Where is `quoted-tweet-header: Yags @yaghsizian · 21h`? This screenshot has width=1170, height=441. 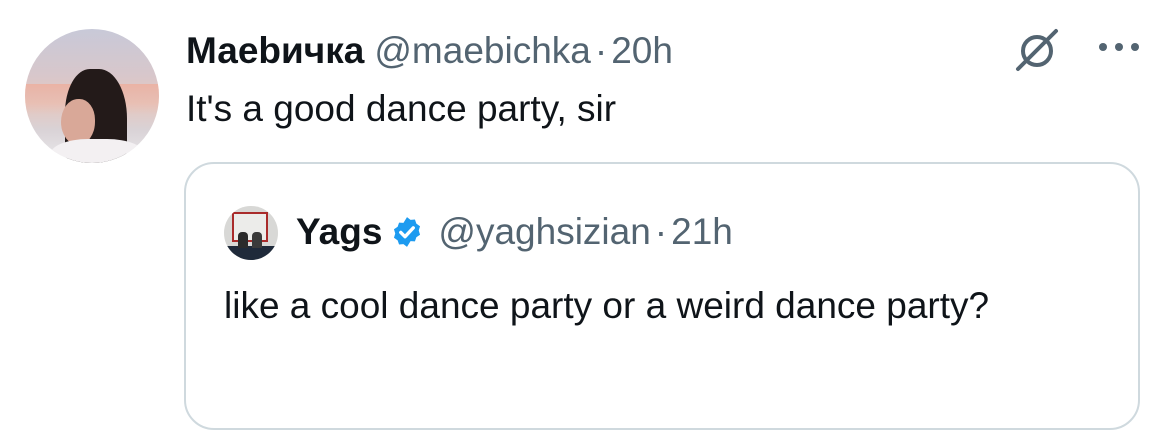
quoted-tweet-header: Yags @yaghsizian · 21h is located at coordinates (514, 232).